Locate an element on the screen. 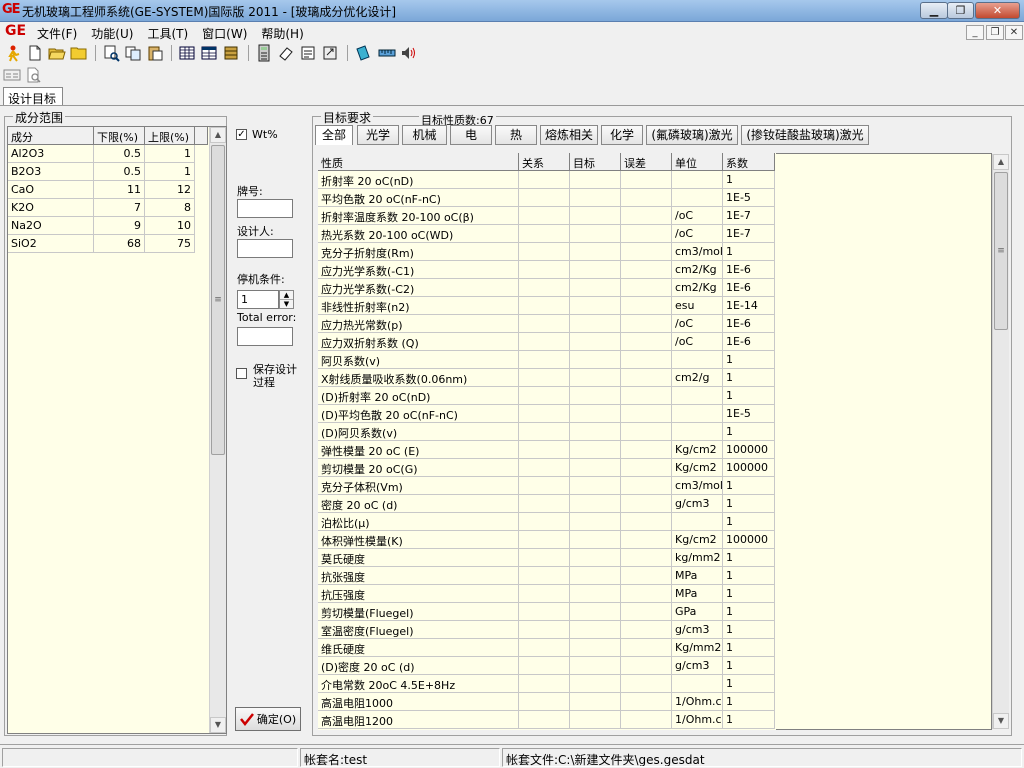 The height and width of the screenshot is (768, 1024). property-name: 高温电阻1000 is located at coordinates (418, 702).